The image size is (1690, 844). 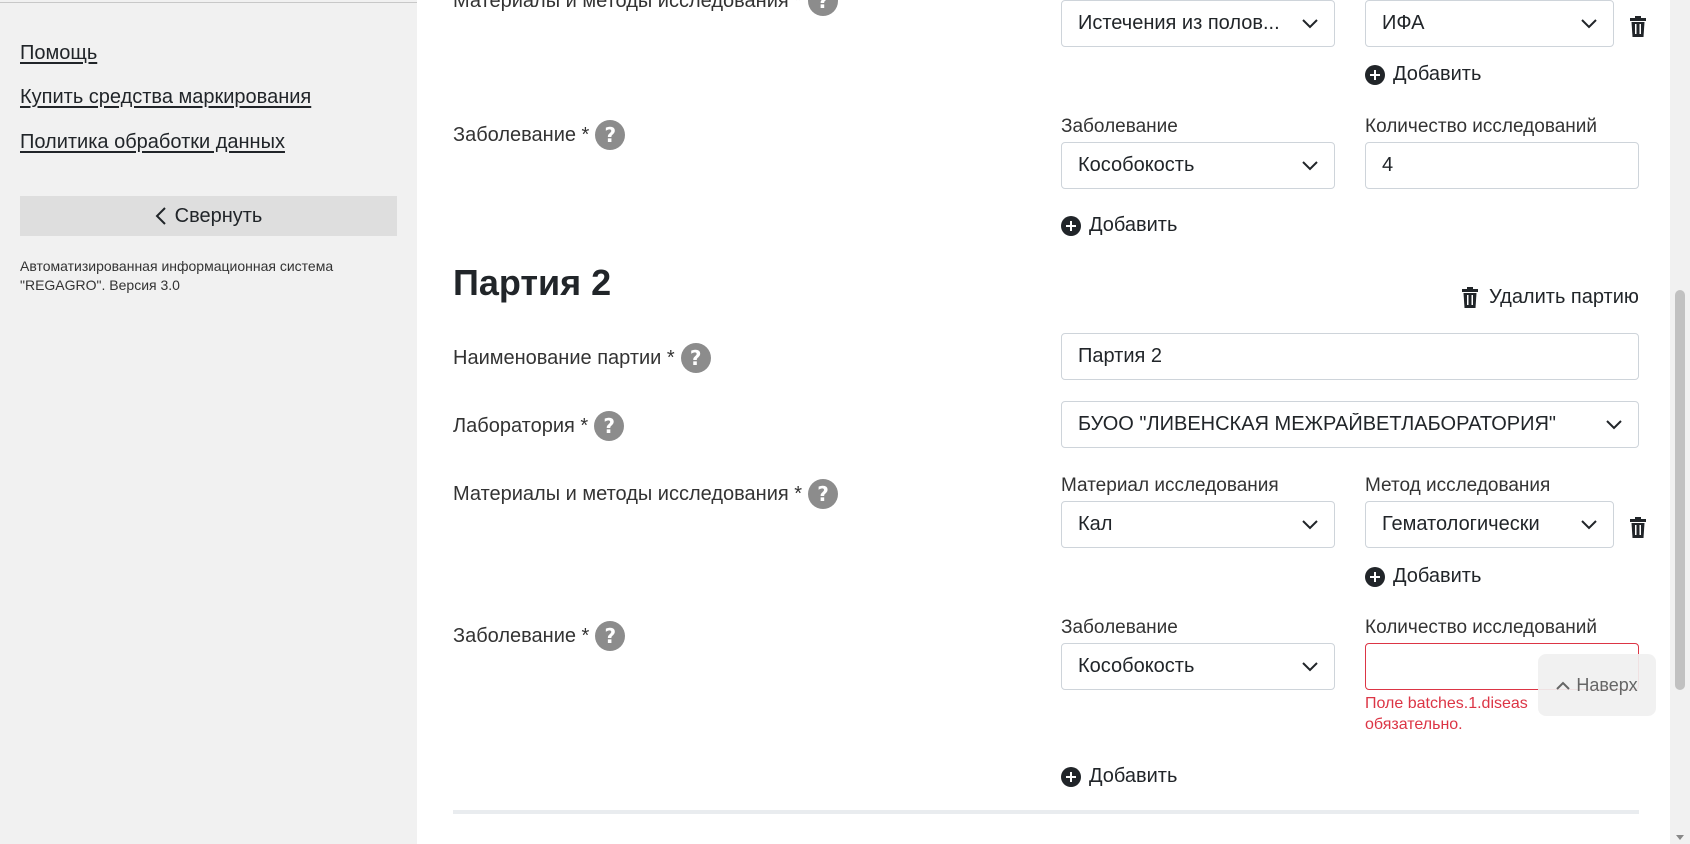 I want to click on scroll-down-arrow-icon, so click(x=1680, y=837).